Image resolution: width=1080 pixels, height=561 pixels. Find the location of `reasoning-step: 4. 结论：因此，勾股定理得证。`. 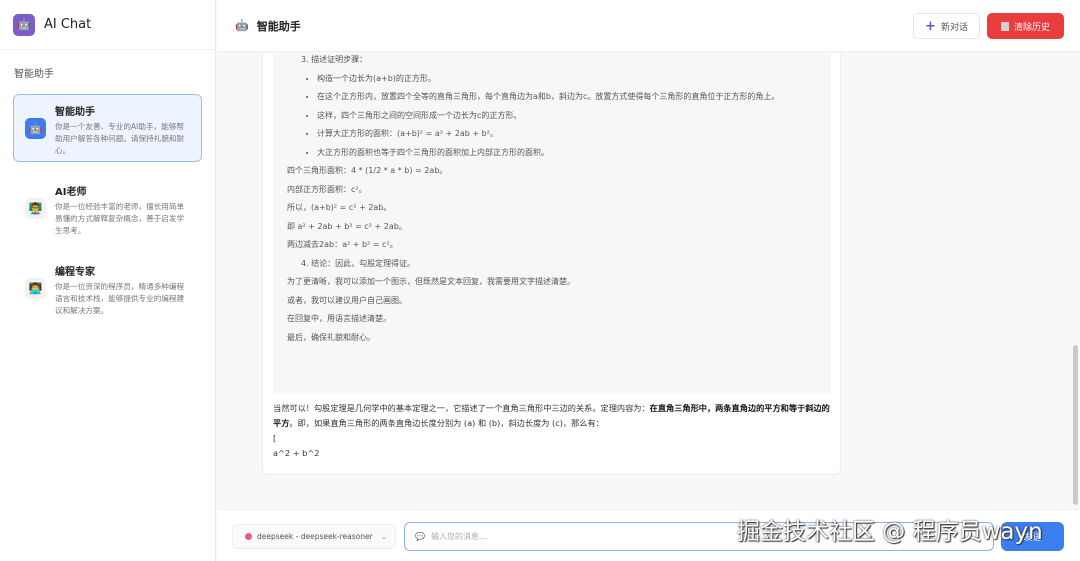

reasoning-step: 4. 结论：因此，勾股定理得证。 is located at coordinates (358, 263).